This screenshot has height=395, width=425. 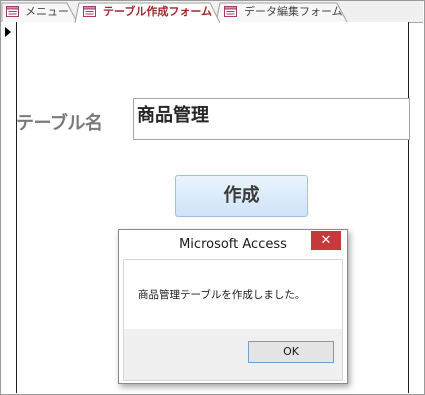 I want to click on tab-table-create-form-label: テーブル作成フォーム, so click(x=158, y=11).